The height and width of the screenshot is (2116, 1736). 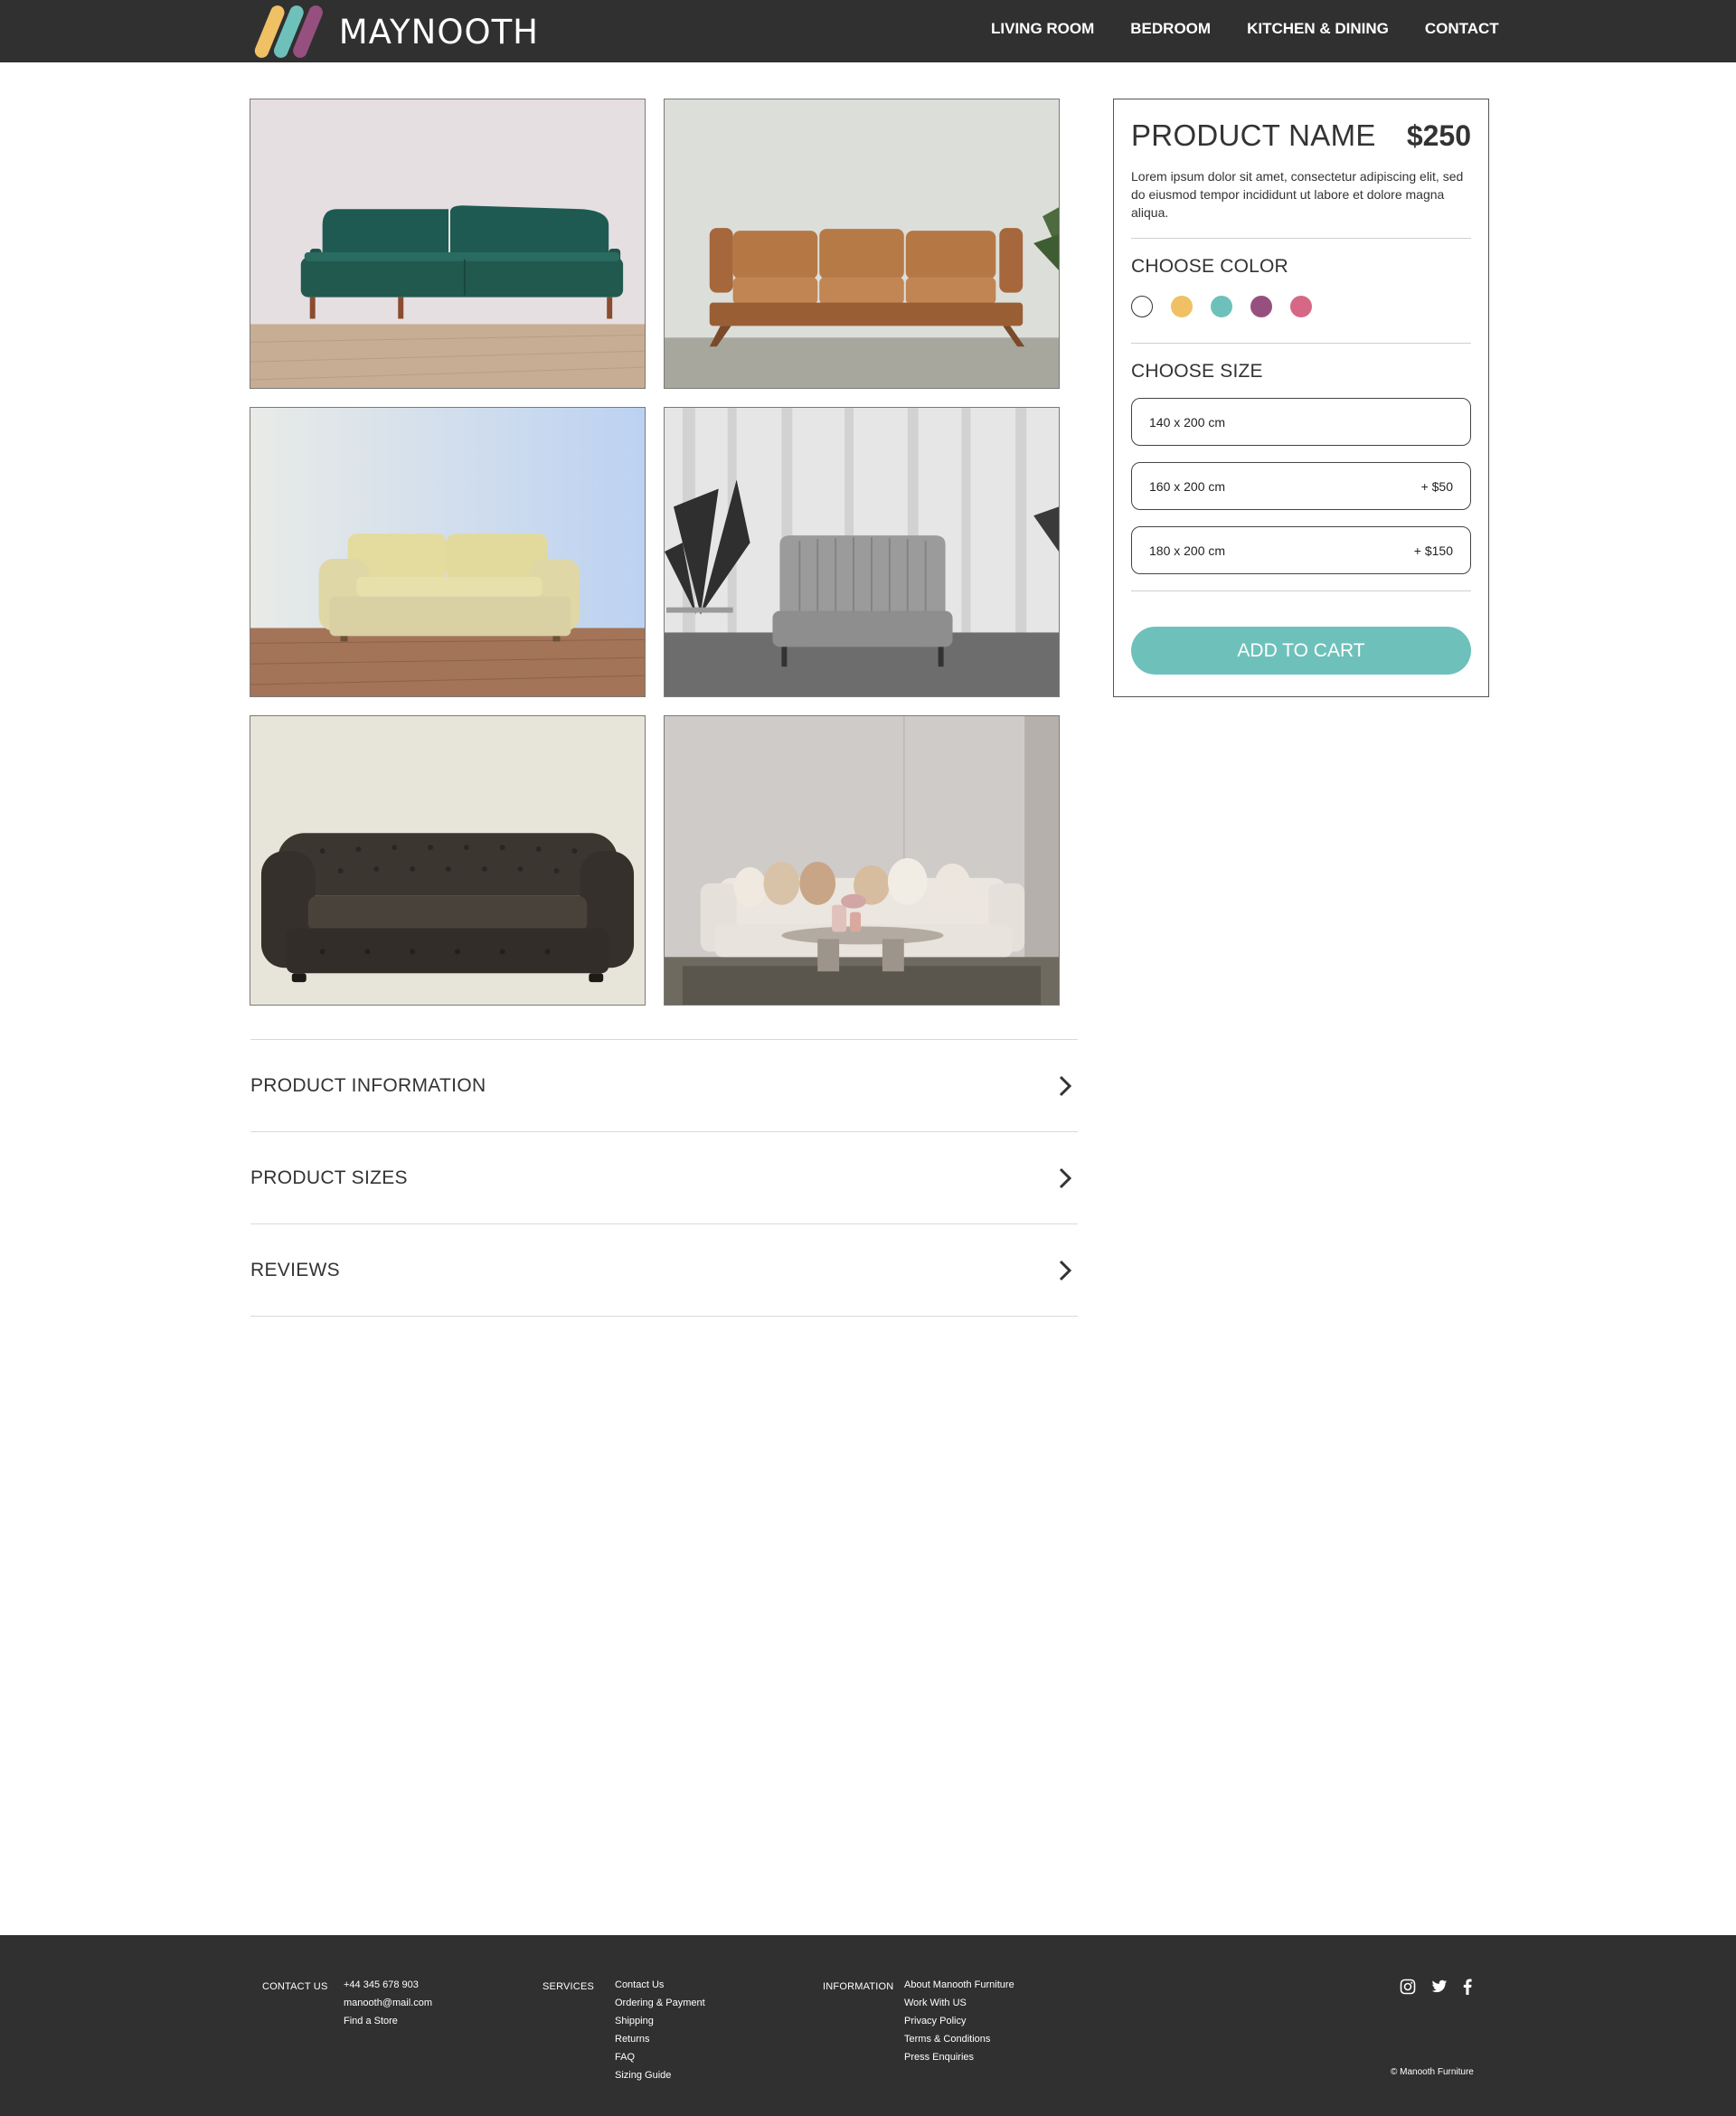 I want to click on accordion-product-sizes: PRODUCT SIZES, so click(x=664, y=1178).